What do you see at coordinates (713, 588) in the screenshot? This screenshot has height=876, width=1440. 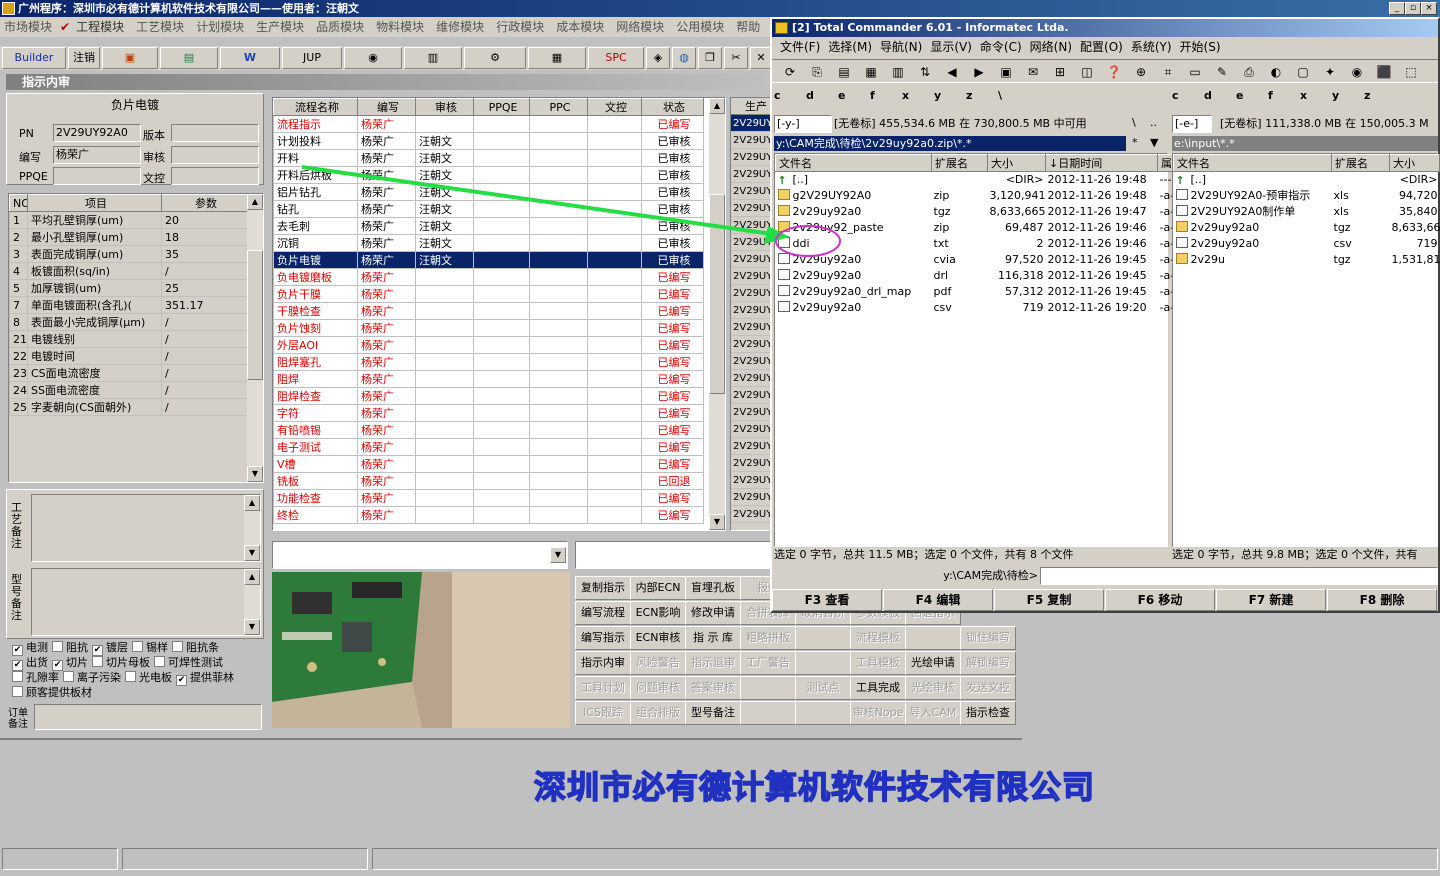 I see `action-button: 盲埋孔板` at bounding box center [713, 588].